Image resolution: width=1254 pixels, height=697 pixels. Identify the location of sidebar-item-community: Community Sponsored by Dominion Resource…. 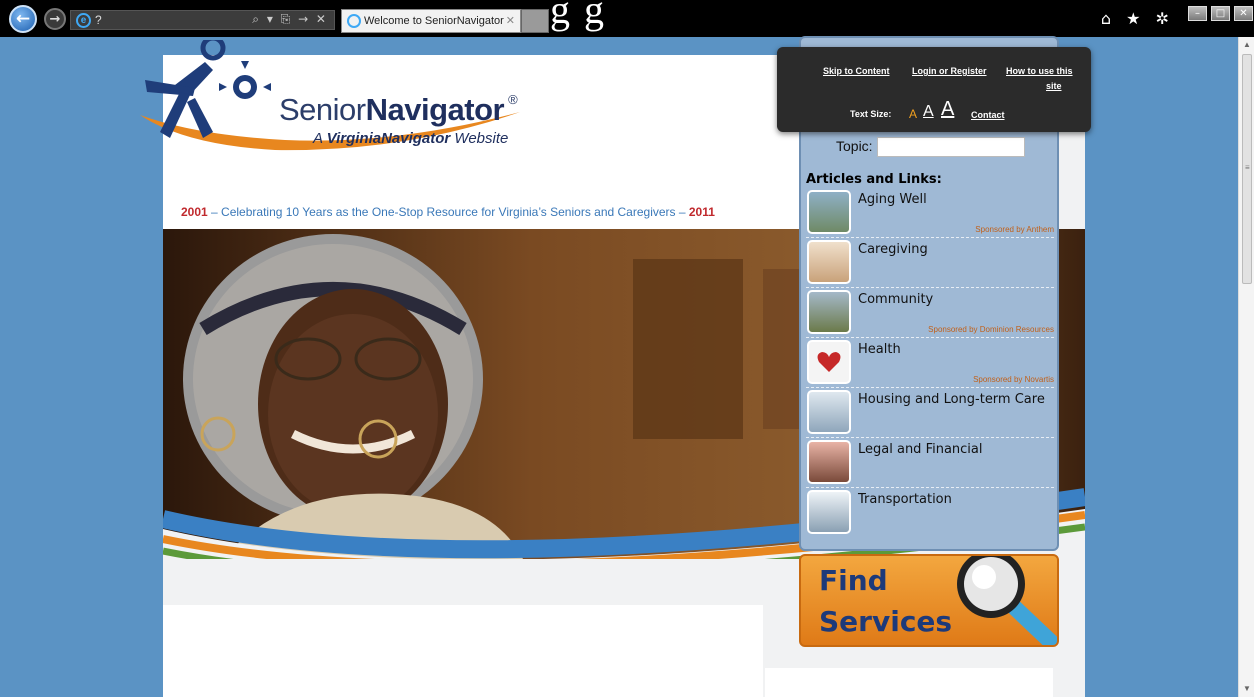
(930, 313).